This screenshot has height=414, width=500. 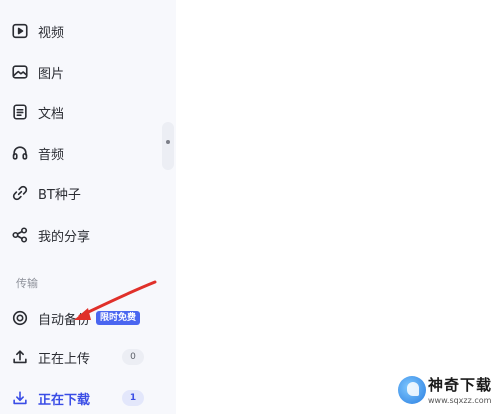 What do you see at coordinates (85, 193) in the screenshot?
I see `sidebar-item-bt-torrent: BT种子` at bounding box center [85, 193].